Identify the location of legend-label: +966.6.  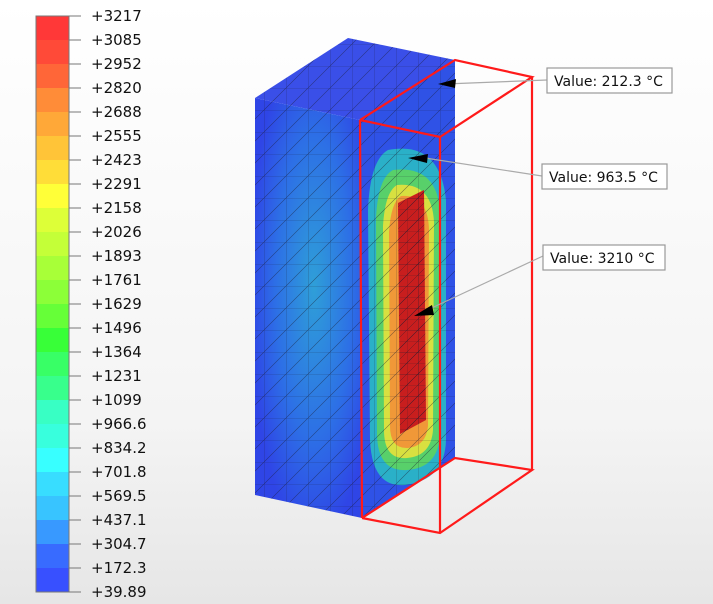
(119, 424).